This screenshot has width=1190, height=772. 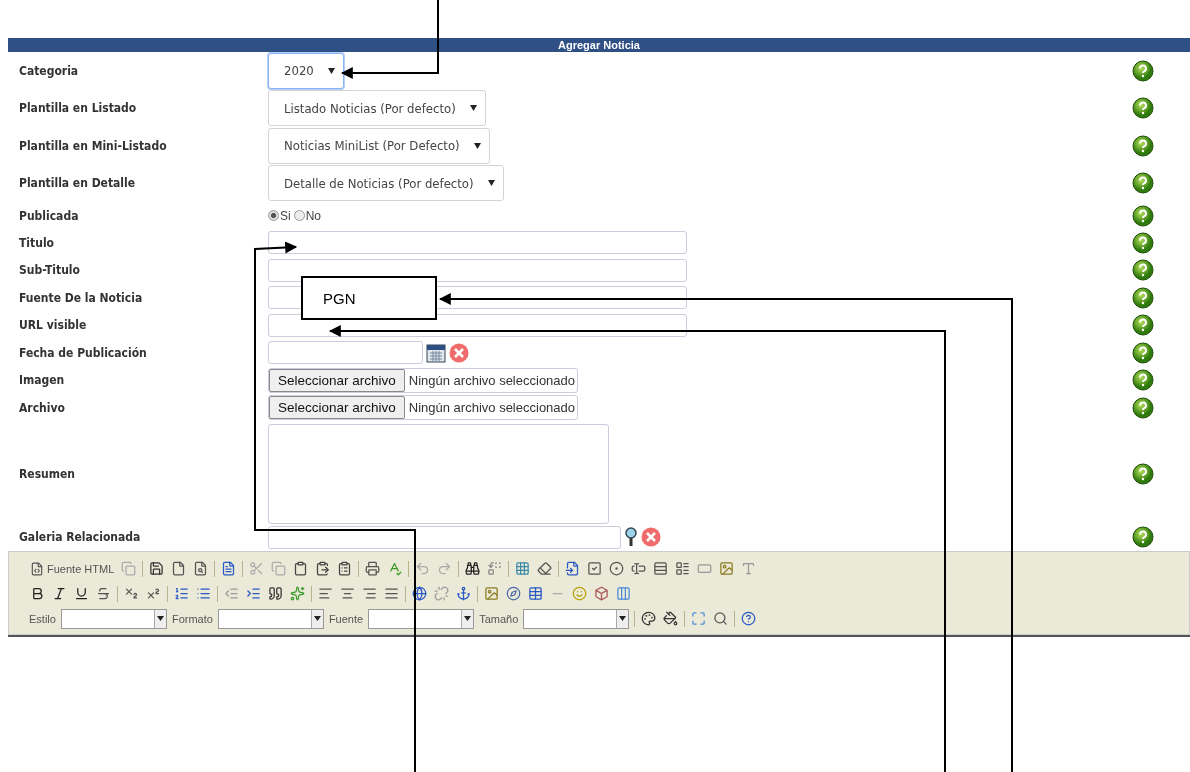 What do you see at coordinates (192, 618) in the screenshot?
I see `combo-label: Formato` at bounding box center [192, 618].